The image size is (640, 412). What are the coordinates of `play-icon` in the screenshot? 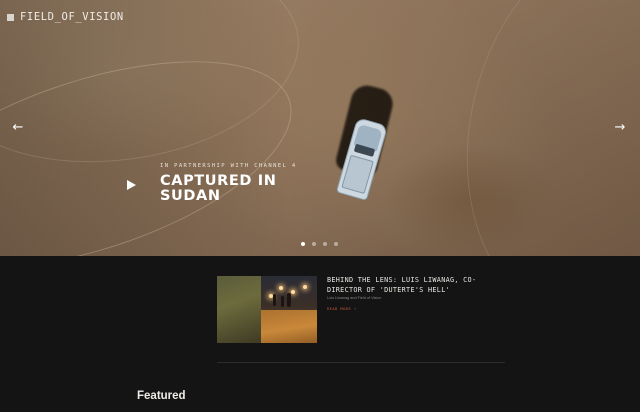 It's located at (131, 185).